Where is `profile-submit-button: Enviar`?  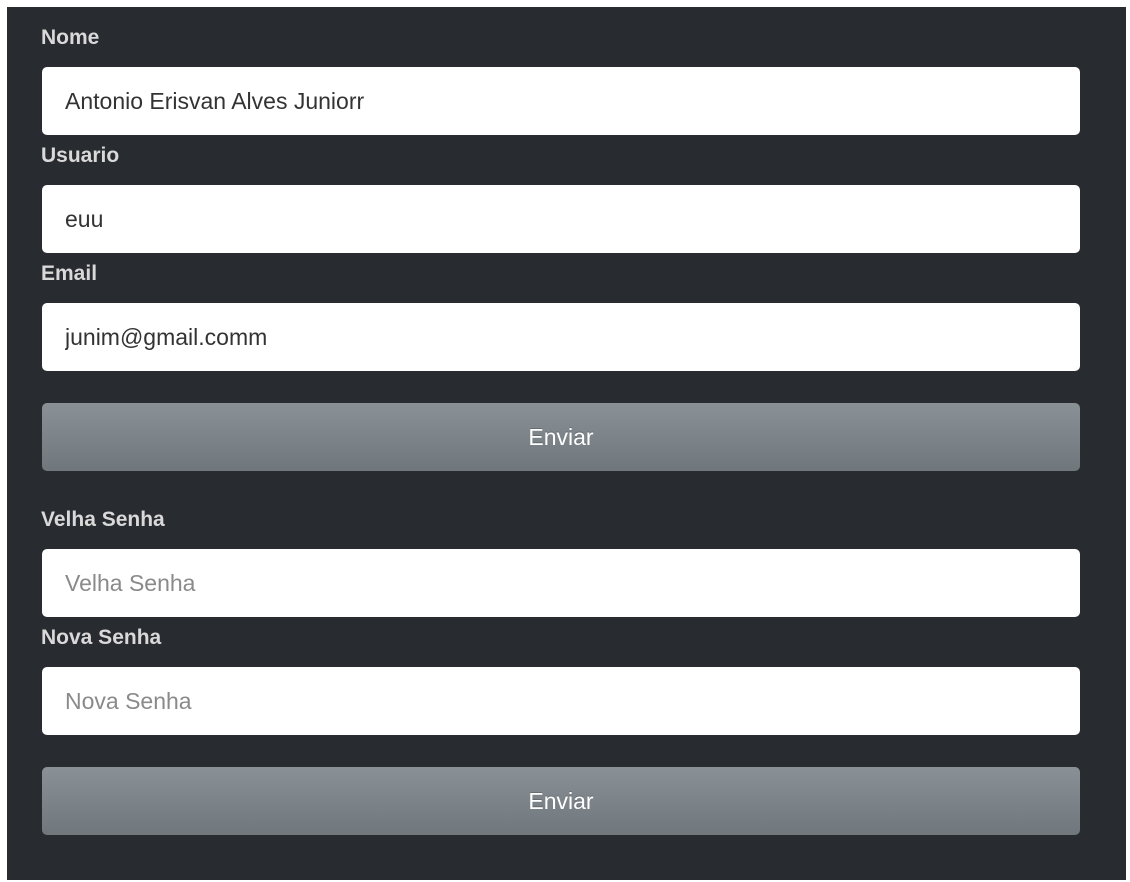 profile-submit-button: Enviar is located at coordinates (561, 437).